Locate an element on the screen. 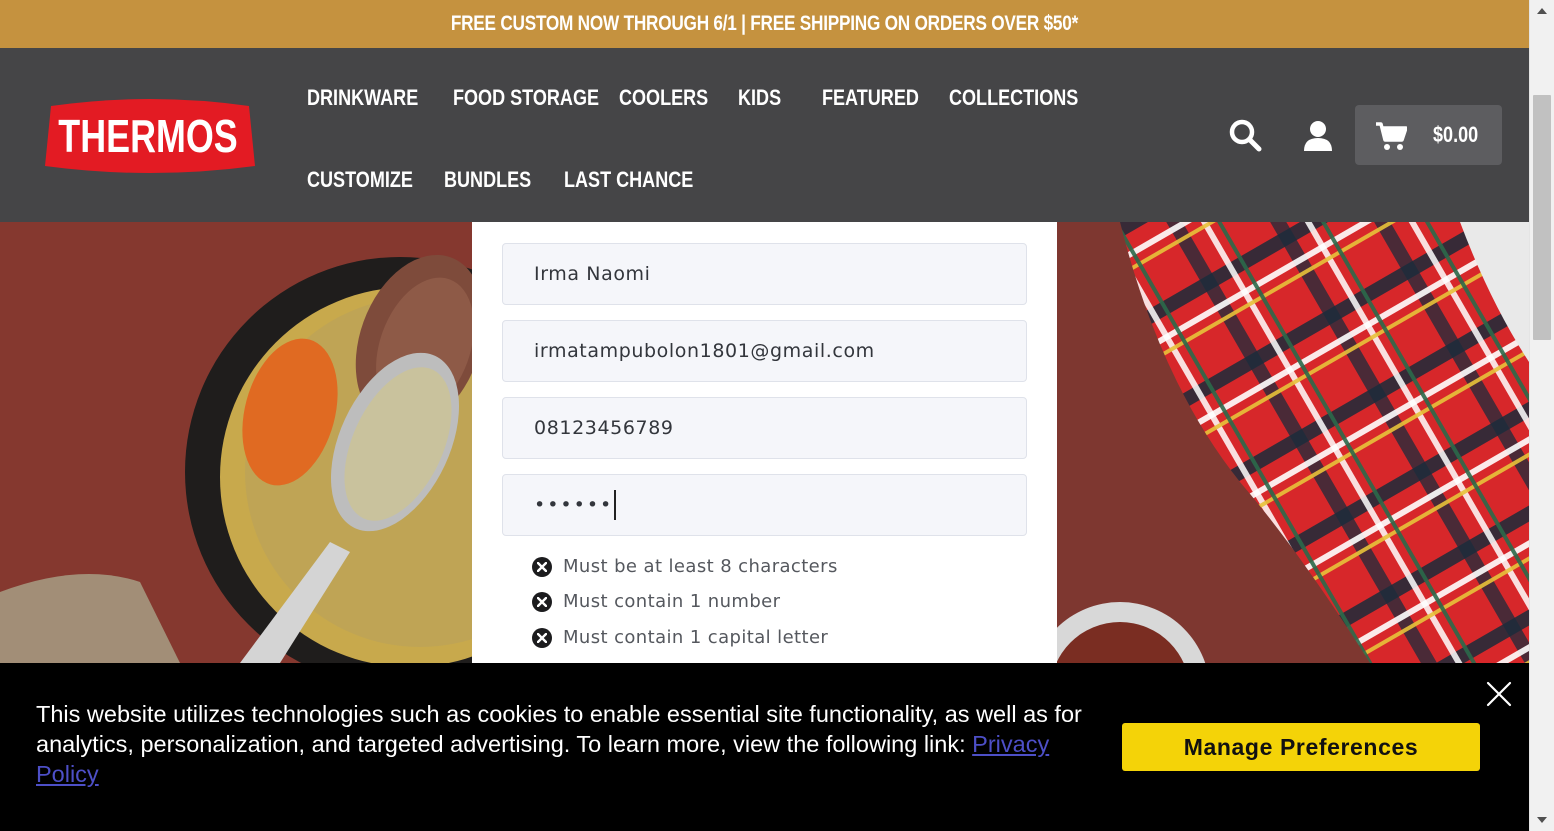 The width and height of the screenshot is (1554, 831). rule-text: Must contain 1 capital letter is located at coordinates (696, 637).